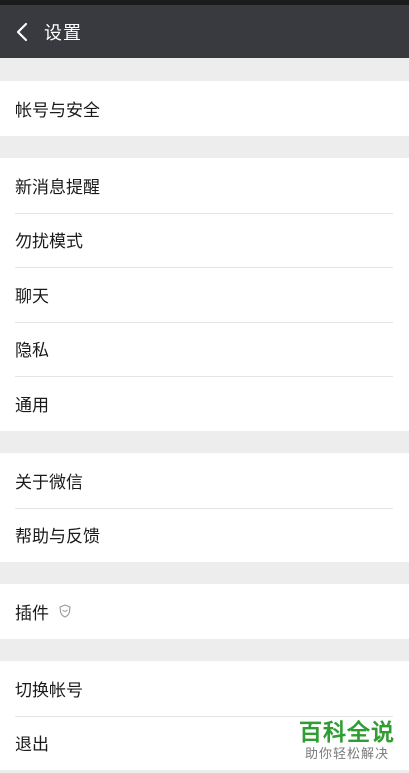  Describe the element at coordinates (347, 733) in the screenshot. I see `watermark-title: 百科全说` at that location.